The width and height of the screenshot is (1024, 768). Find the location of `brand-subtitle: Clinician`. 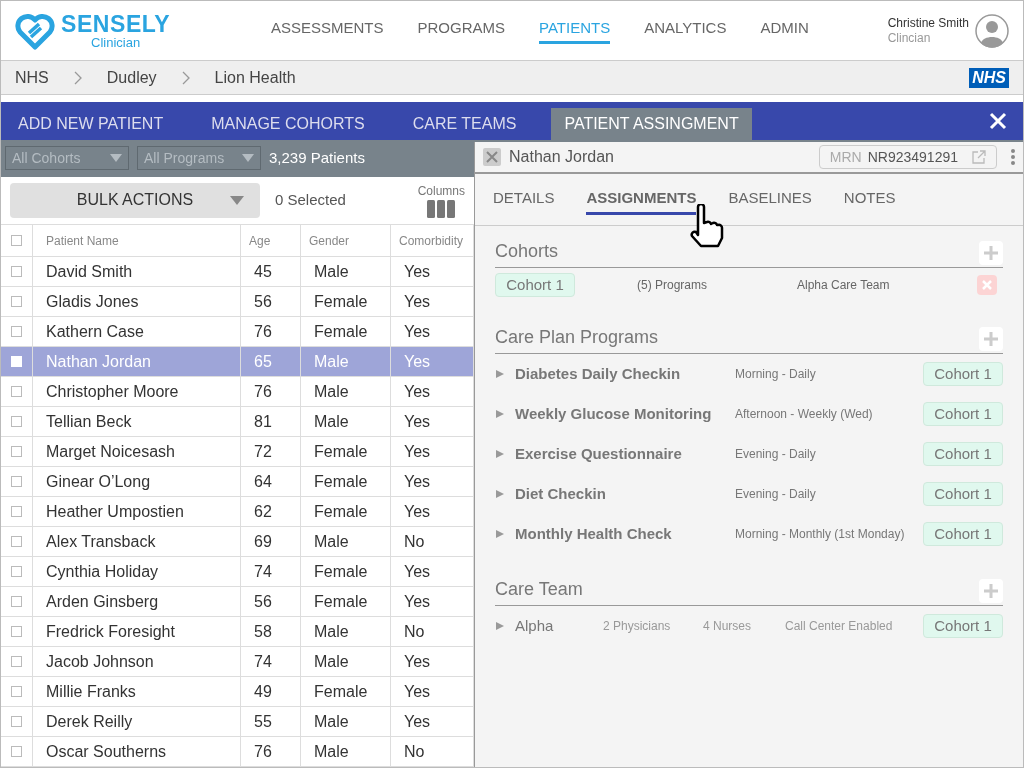

brand-subtitle: Clinician is located at coordinates (116, 42).